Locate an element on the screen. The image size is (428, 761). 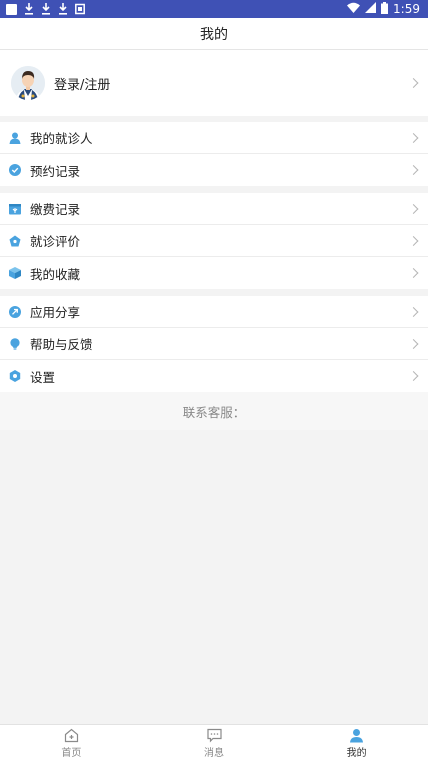
bill-icon is located at coordinates (15, 209).